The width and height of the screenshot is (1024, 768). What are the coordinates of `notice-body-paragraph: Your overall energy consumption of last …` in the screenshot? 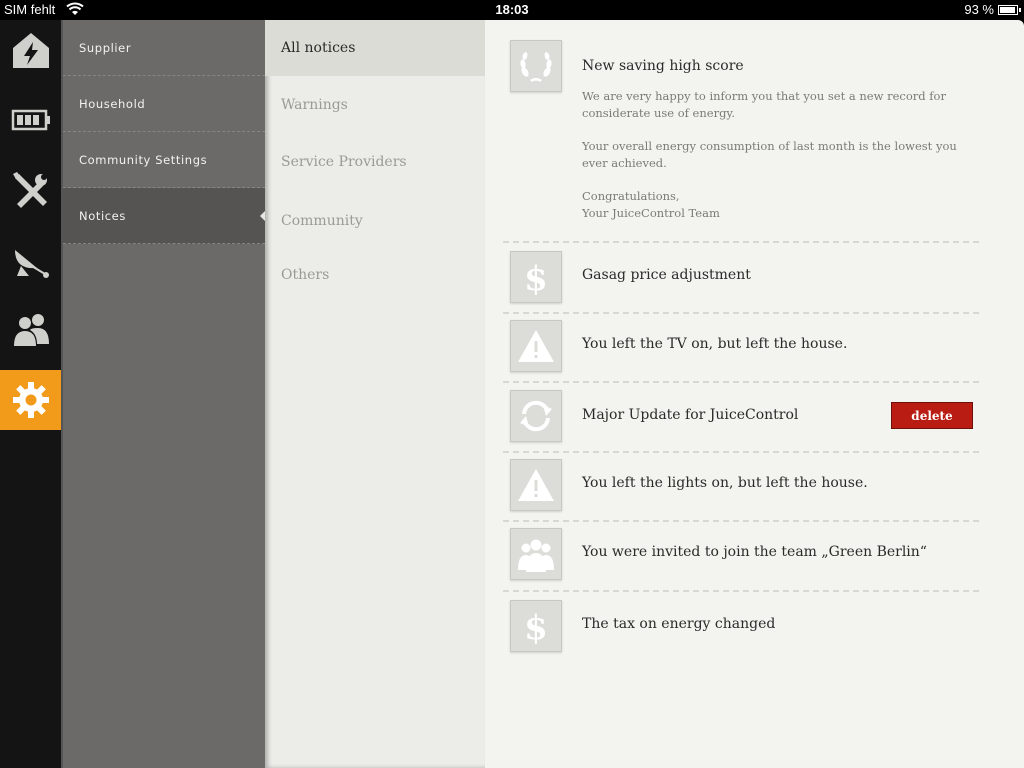 It's located at (769, 154).